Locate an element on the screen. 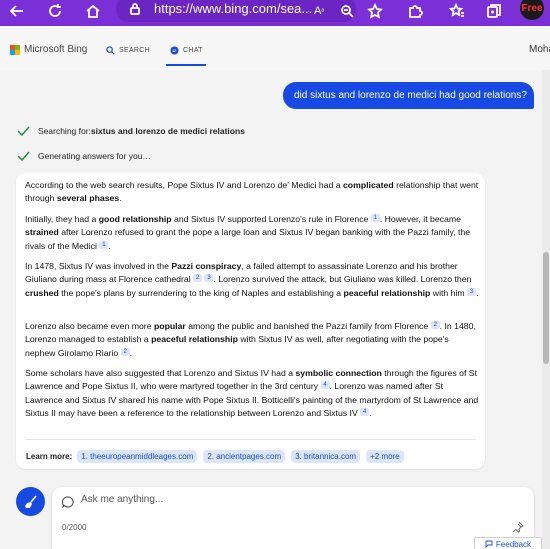 This screenshot has width=550, height=549. tab-search-label: SEARCH is located at coordinates (134, 50).